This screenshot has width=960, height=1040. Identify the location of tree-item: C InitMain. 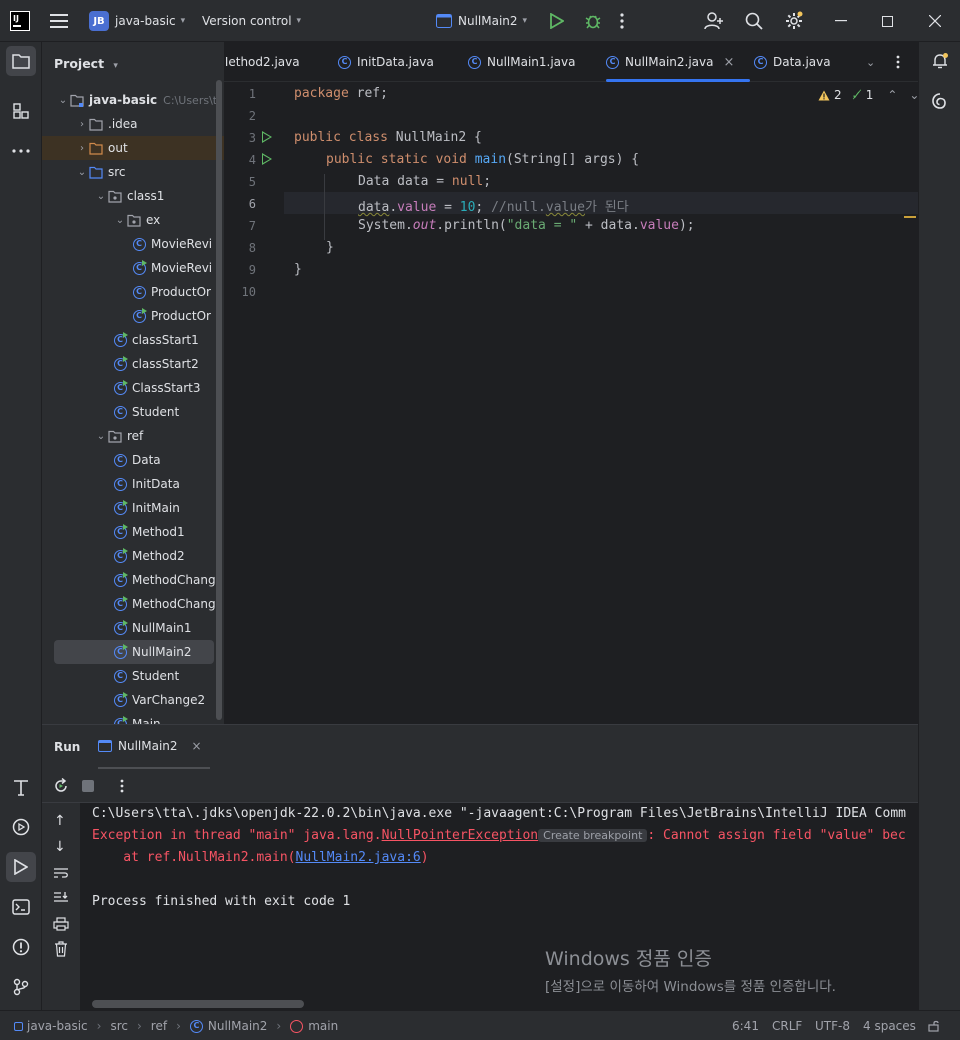
(133, 508).